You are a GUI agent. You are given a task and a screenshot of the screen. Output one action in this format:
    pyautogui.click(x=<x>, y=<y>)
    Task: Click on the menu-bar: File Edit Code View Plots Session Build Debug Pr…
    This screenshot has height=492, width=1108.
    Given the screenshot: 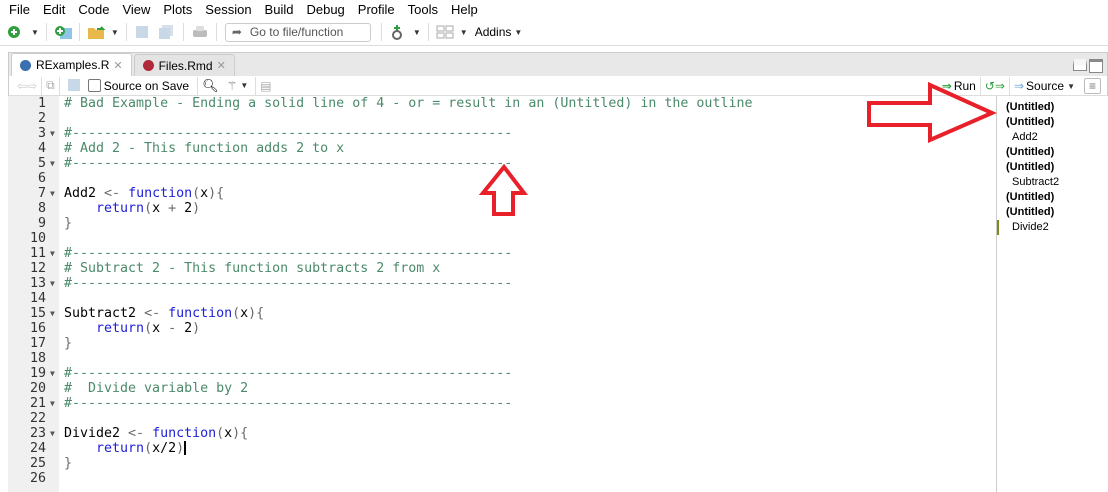 What is the action you would take?
    pyautogui.click(x=554, y=9)
    